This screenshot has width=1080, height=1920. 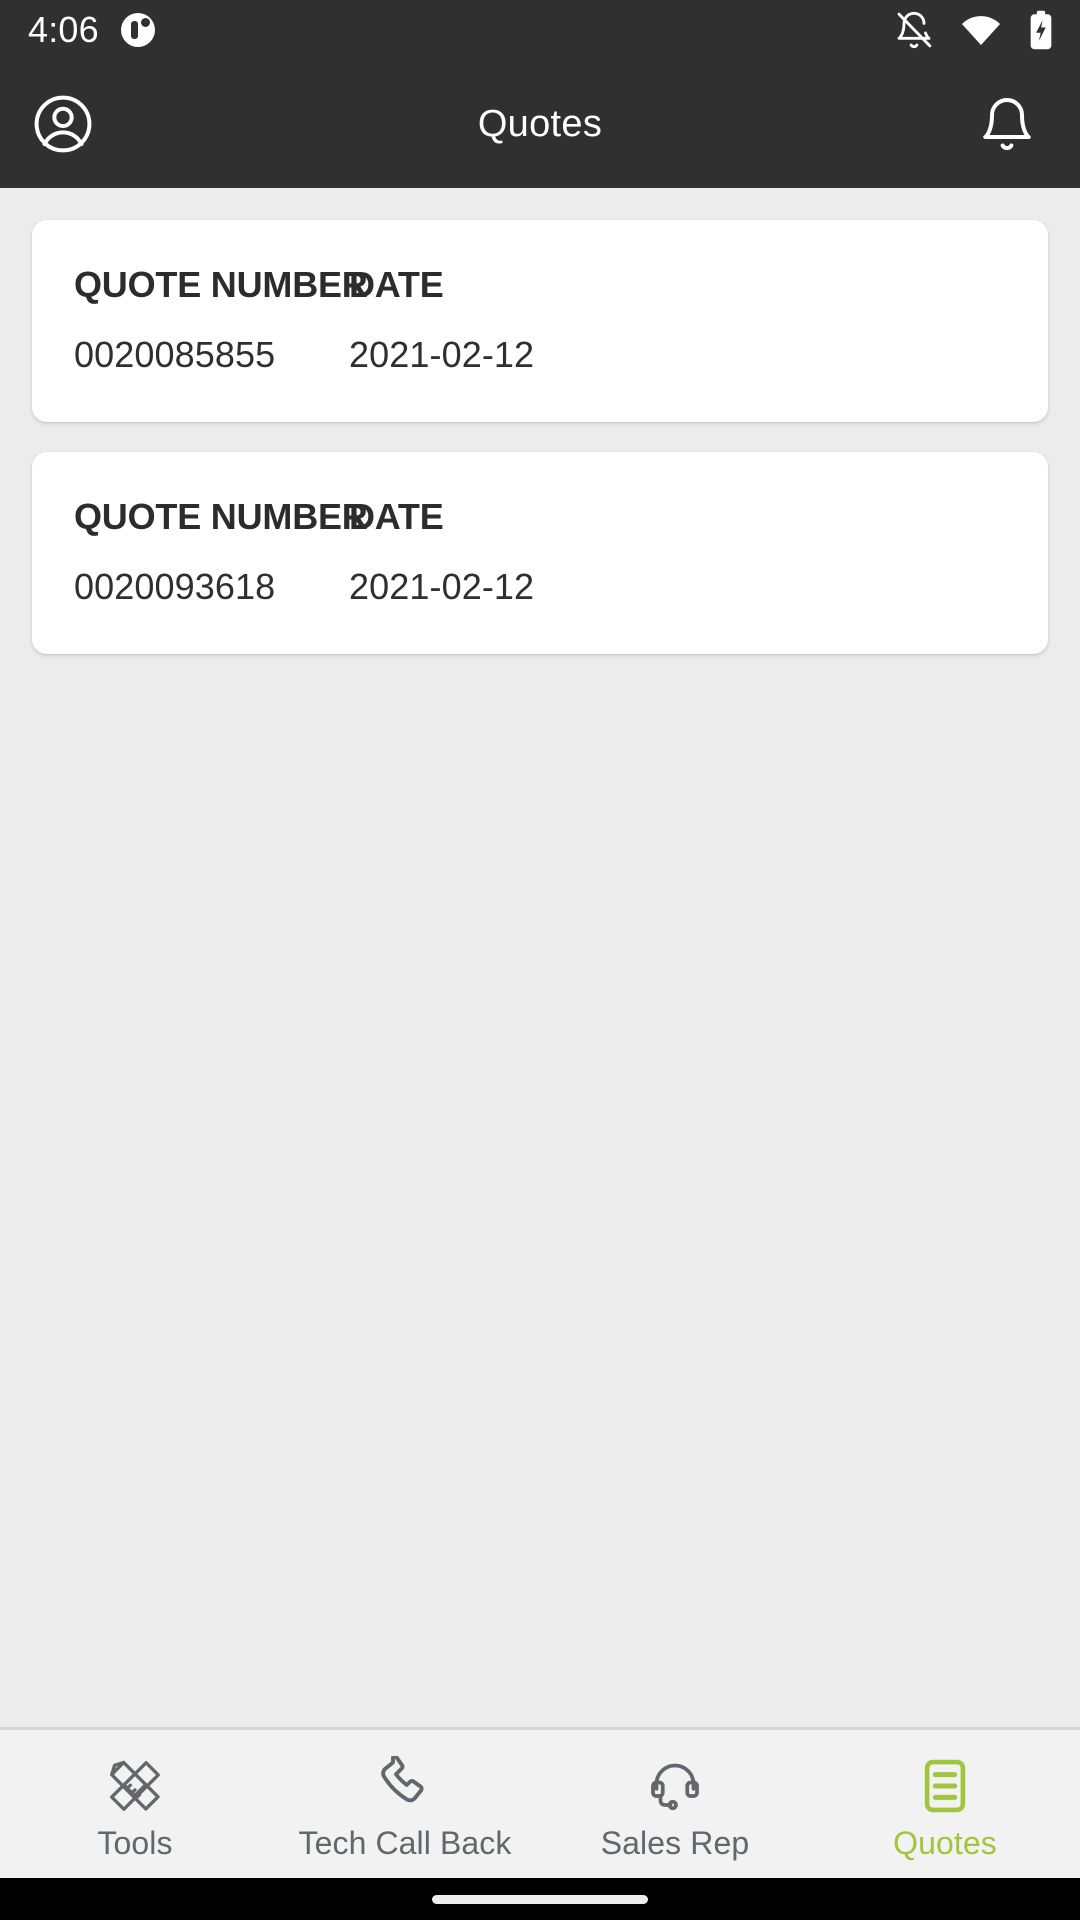 I want to click on quote-card: QUOTE NUMBER DATE 0020085855 2021-02-12, so click(x=540, y=321).